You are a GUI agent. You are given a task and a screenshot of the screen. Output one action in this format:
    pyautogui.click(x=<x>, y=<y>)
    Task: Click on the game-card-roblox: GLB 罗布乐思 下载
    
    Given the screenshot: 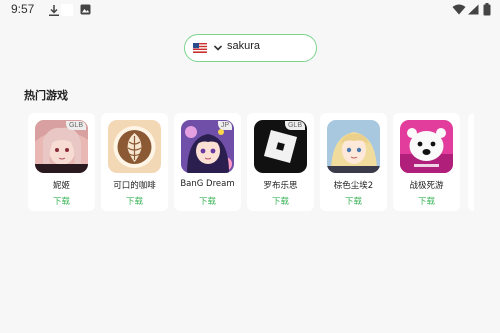 What is the action you would take?
    pyautogui.click(x=280, y=162)
    